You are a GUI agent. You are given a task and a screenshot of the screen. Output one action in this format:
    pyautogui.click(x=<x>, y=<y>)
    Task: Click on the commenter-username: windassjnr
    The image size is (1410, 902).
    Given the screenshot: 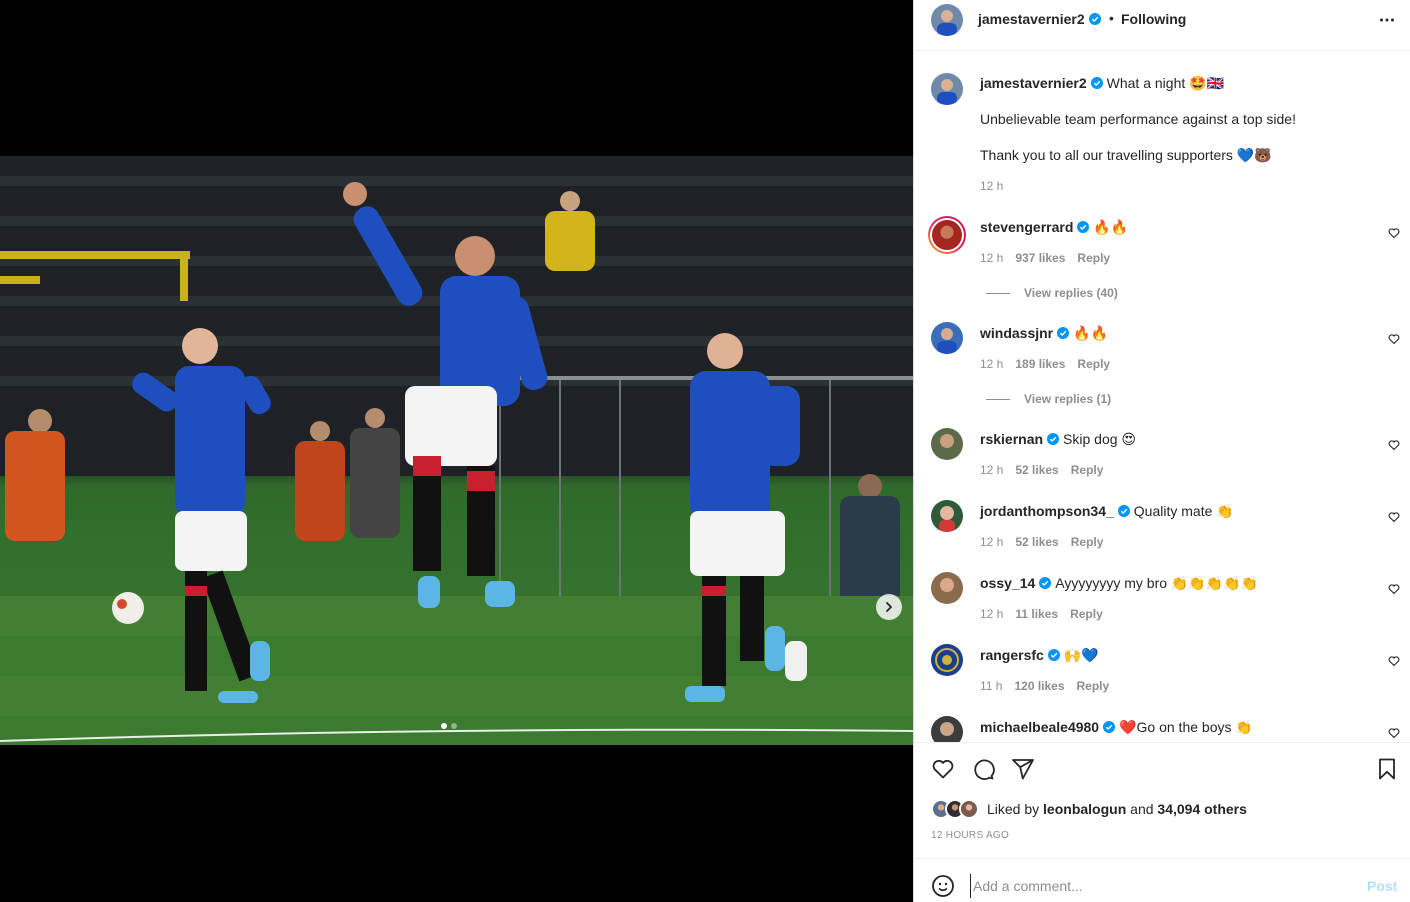 What is the action you would take?
    pyautogui.click(x=1016, y=333)
    